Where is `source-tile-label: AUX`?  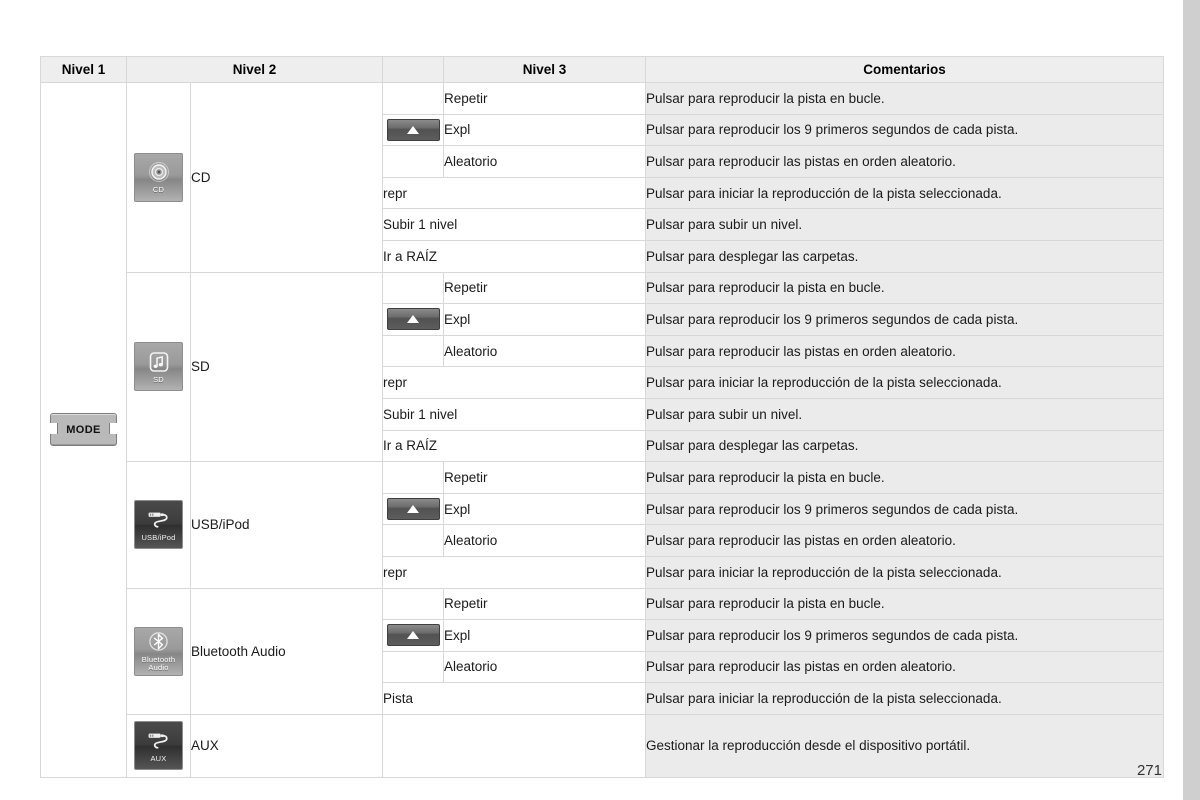 source-tile-label: AUX is located at coordinates (158, 758).